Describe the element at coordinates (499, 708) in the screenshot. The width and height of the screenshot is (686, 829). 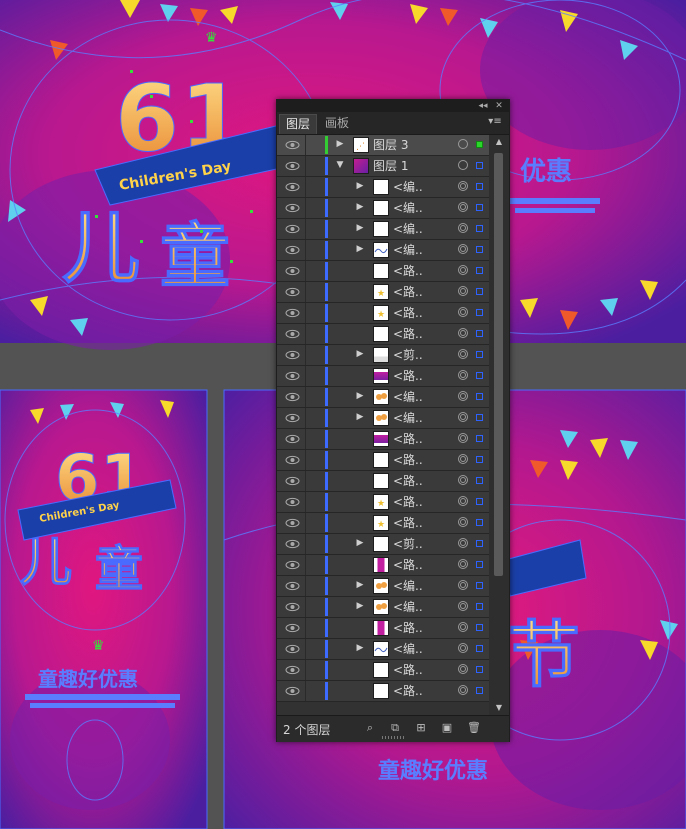
I see `scroll-down-icon: ▼` at that location.